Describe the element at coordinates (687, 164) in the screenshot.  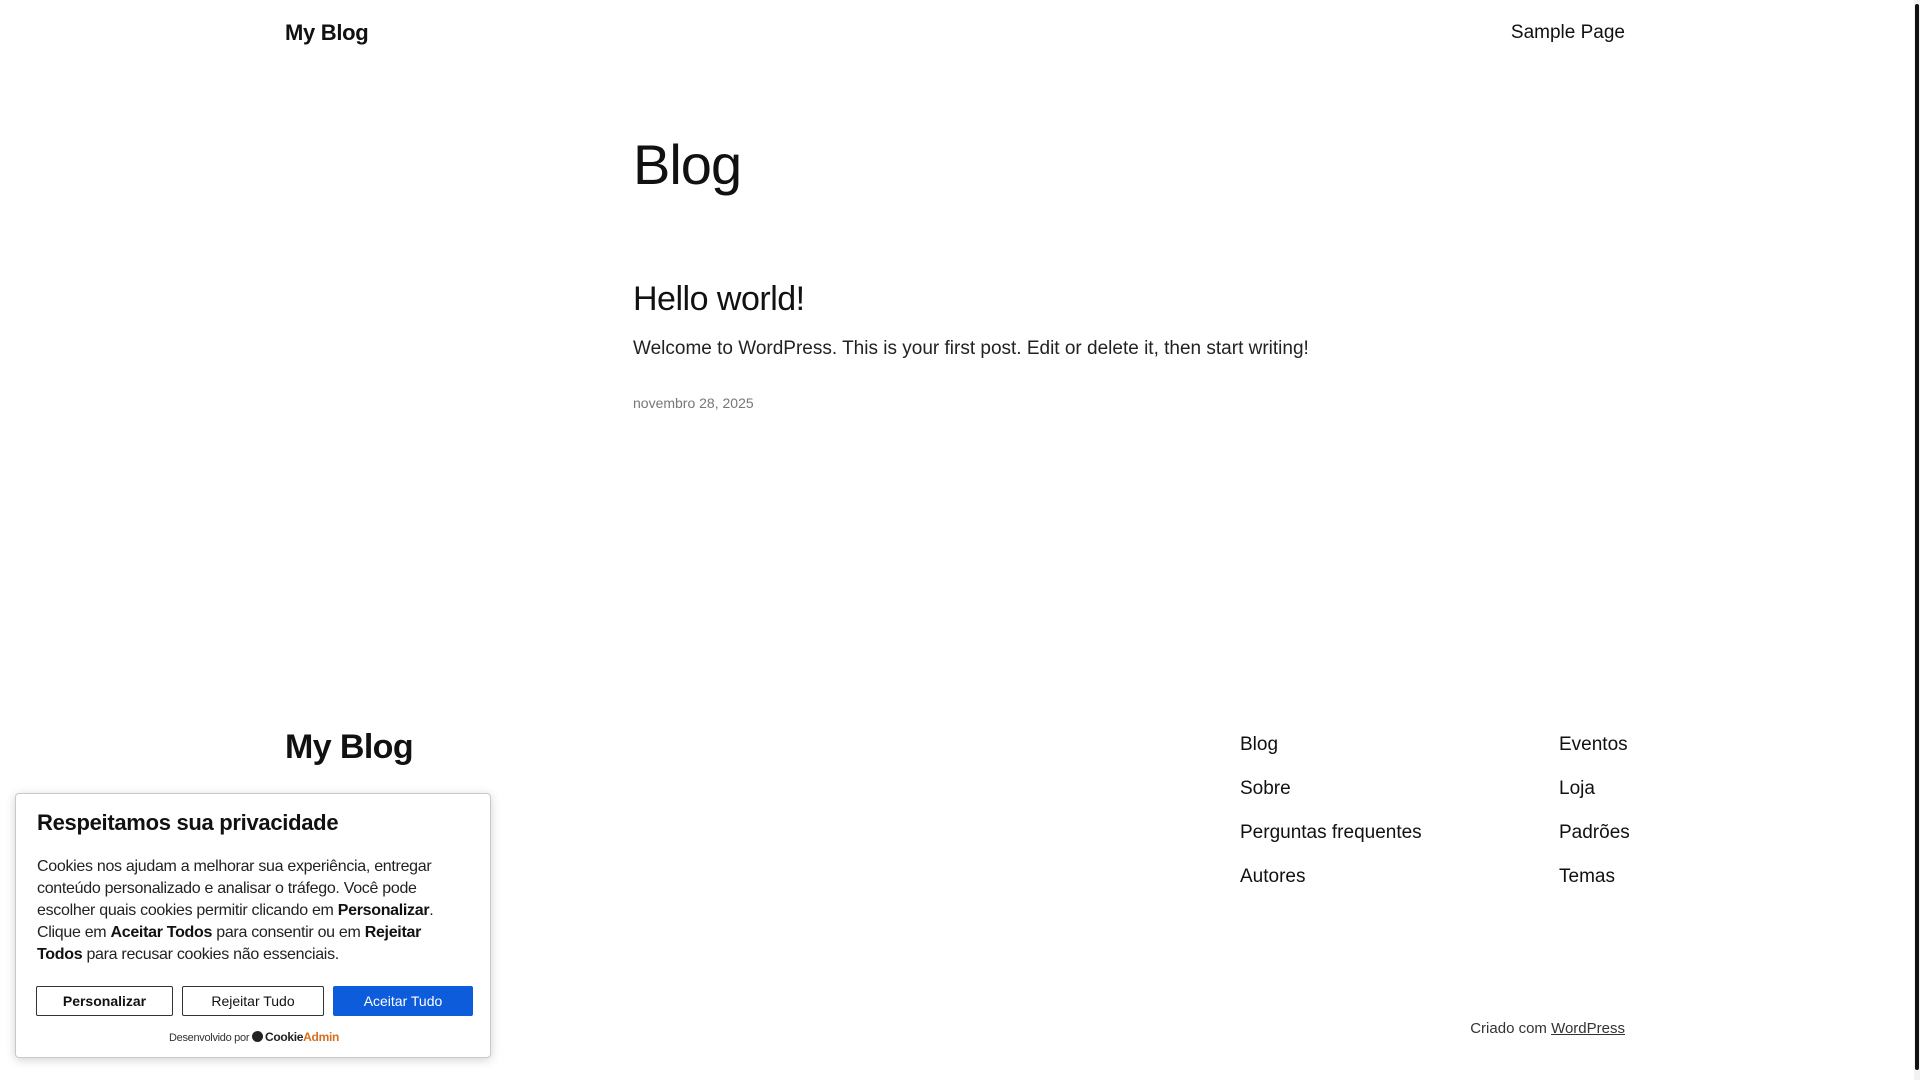
I see `page-title: Blog` at that location.